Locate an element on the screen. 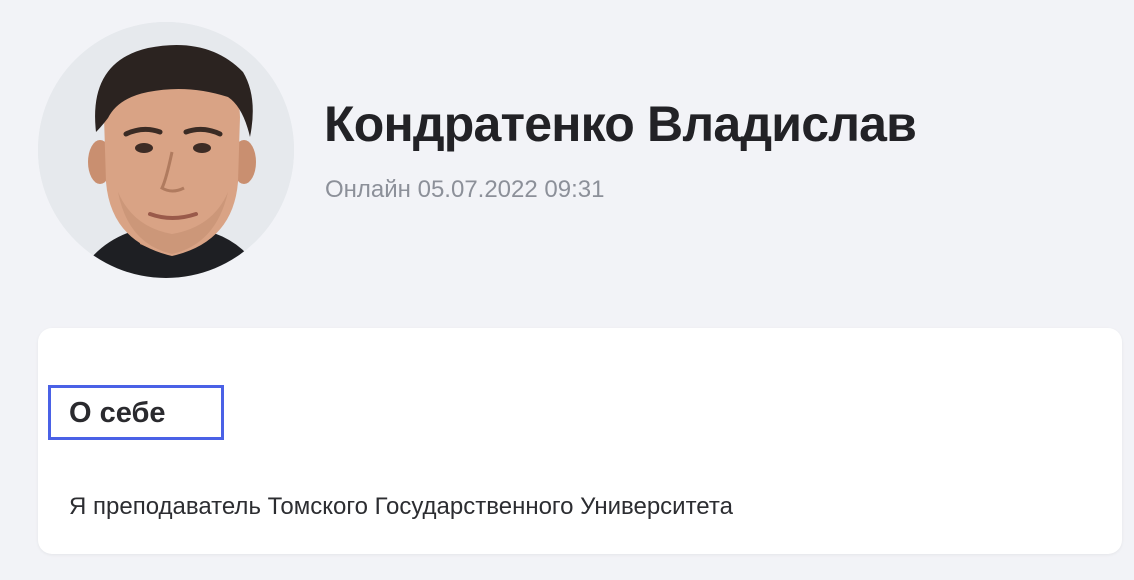 The height and width of the screenshot is (580, 1134). about-heading: О себе is located at coordinates (136, 412).